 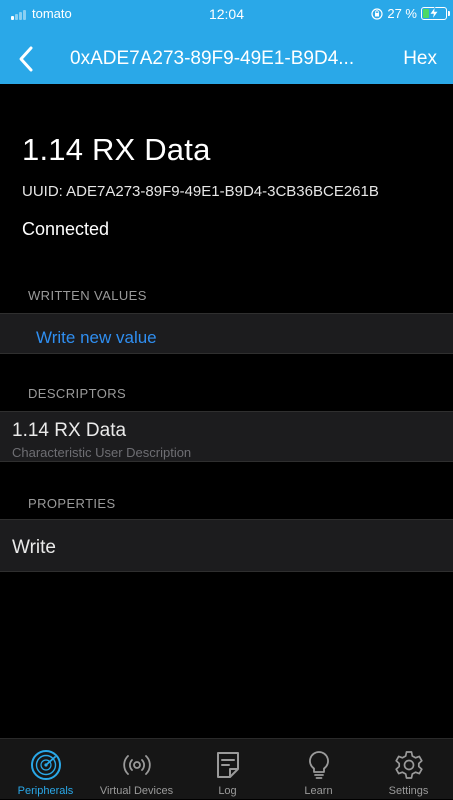 I want to click on gear-icon, so click(x=408, y=765).